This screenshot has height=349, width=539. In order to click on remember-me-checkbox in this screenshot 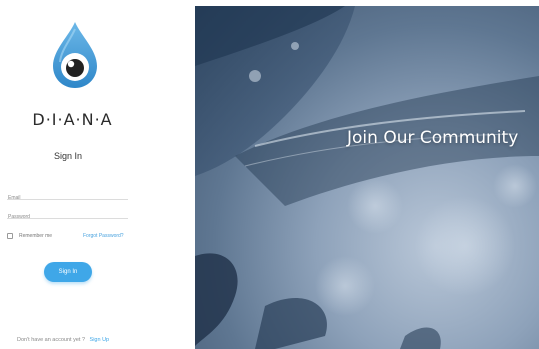, I will do `click(10, 236)`.